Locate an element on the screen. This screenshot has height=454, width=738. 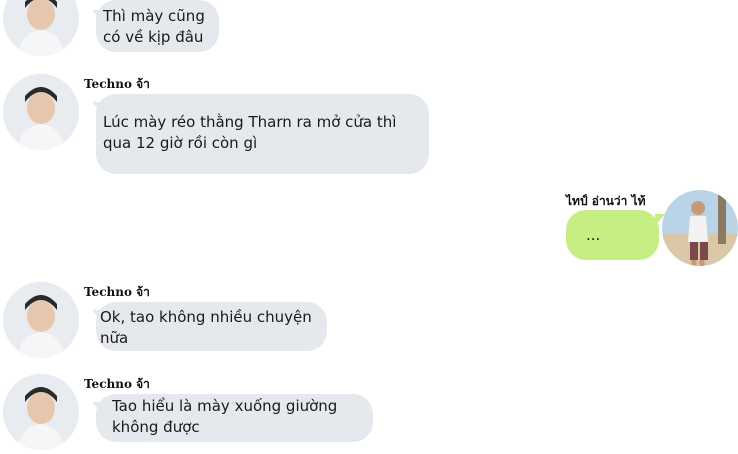
message-bubble: Thì mày cũng có về kịp đâu is located at coordinates (157, 26).